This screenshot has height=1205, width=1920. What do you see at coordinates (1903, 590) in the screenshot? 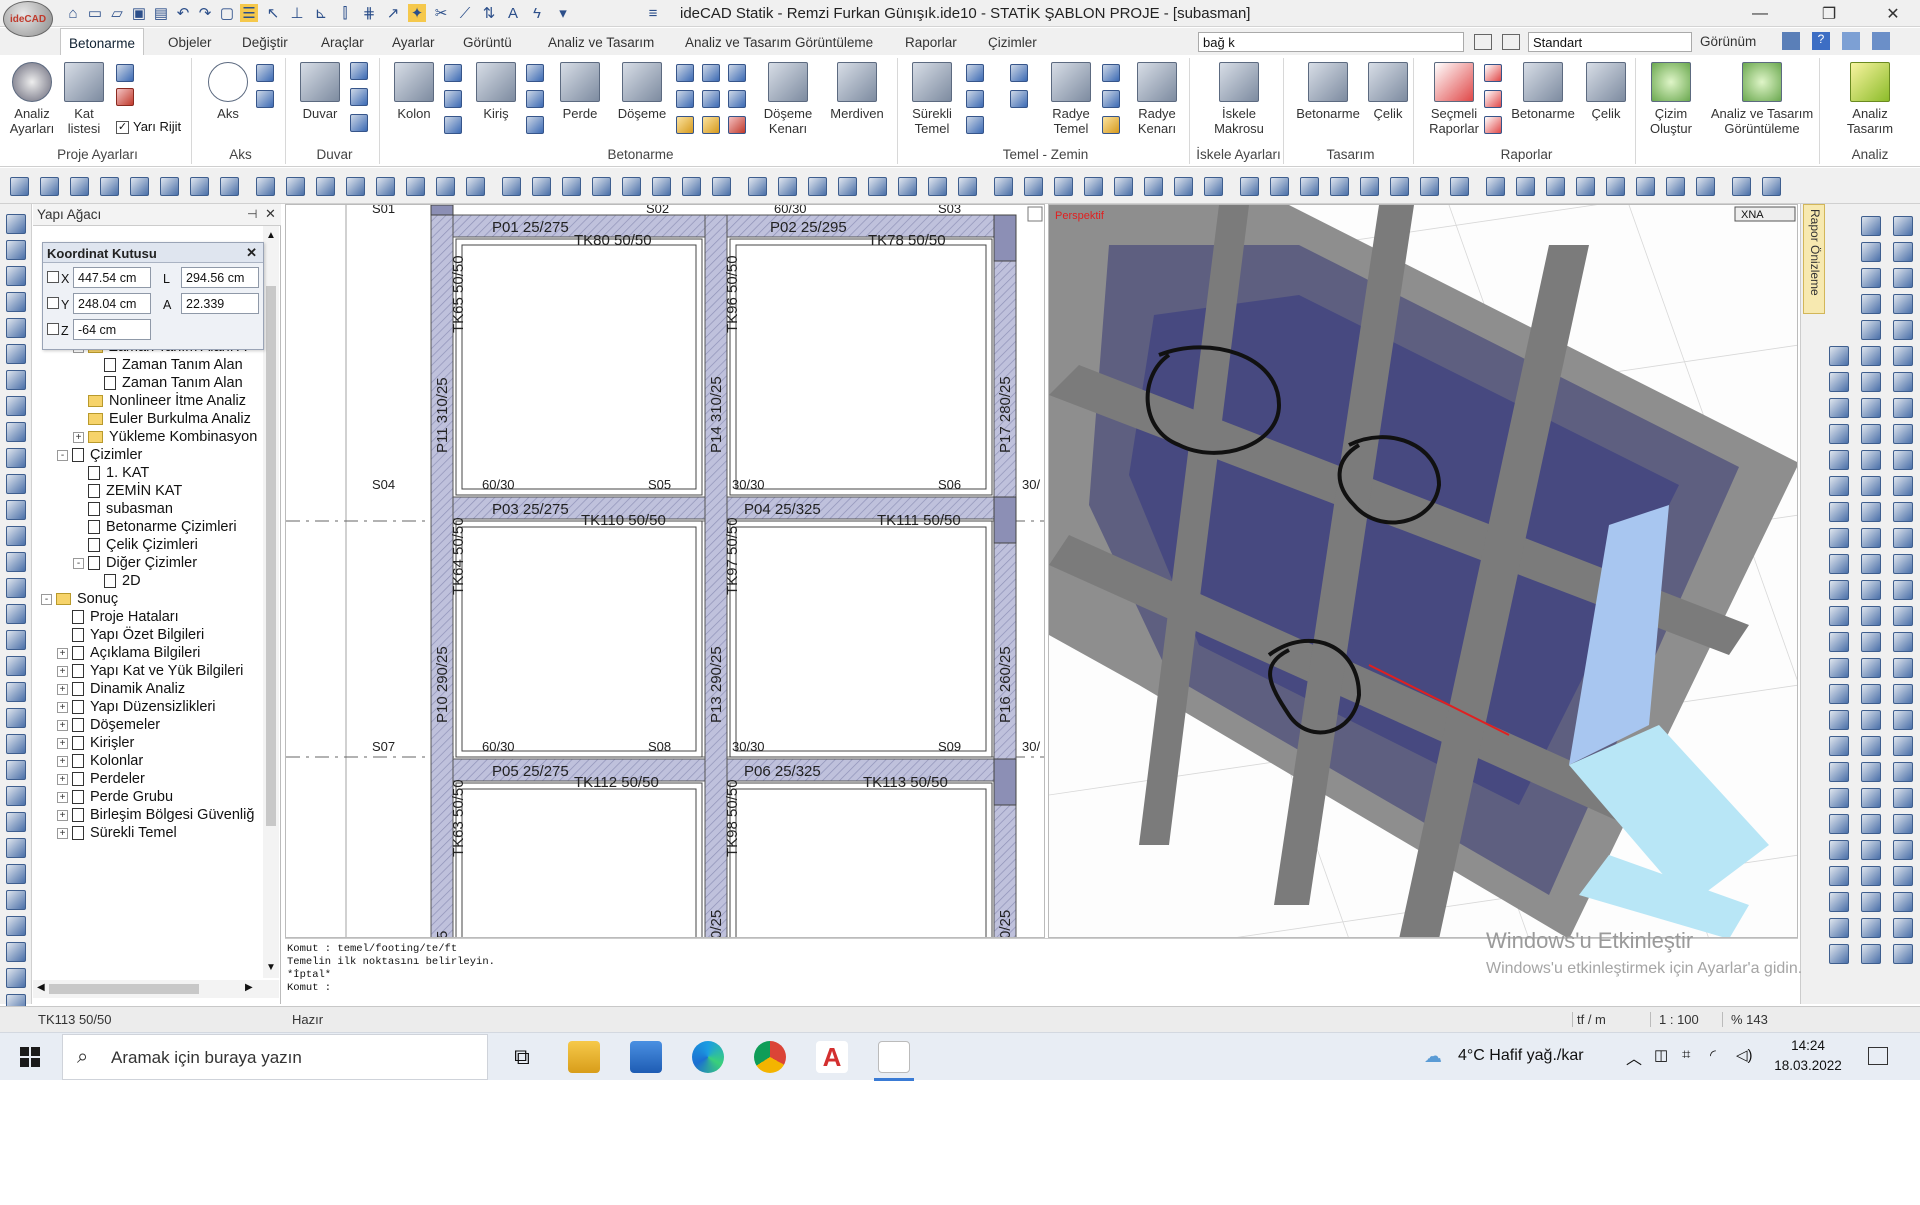
I see `right-tool-2-14-icon` at bounding box center [1903, 590].